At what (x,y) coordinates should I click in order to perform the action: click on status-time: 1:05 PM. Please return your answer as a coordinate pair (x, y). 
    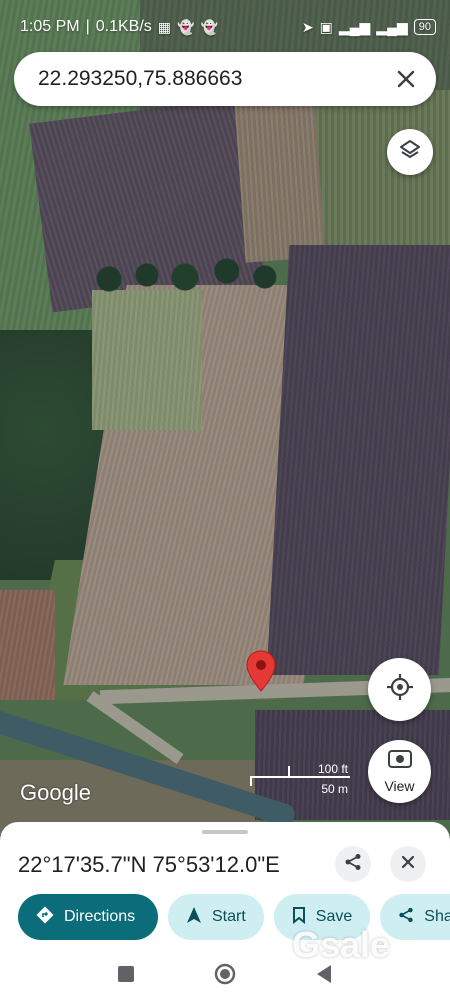
    Looking at the image, I should click on (50, 26).